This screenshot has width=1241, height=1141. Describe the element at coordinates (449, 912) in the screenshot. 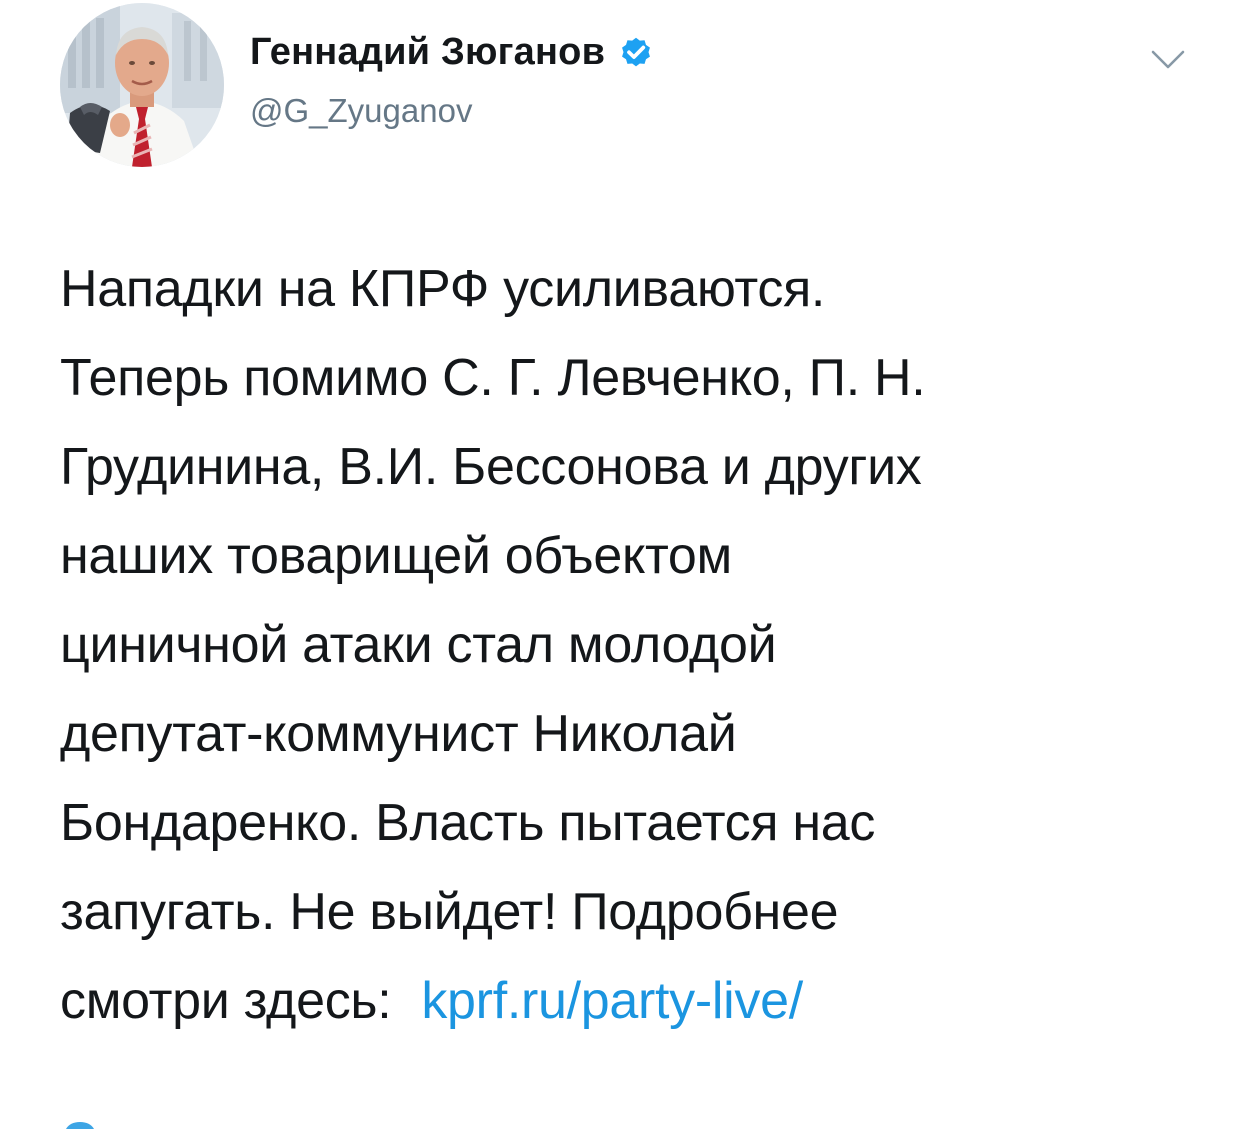

I see `tweet-text-line: запугать. Не выйдет! Подробнее` at that location.